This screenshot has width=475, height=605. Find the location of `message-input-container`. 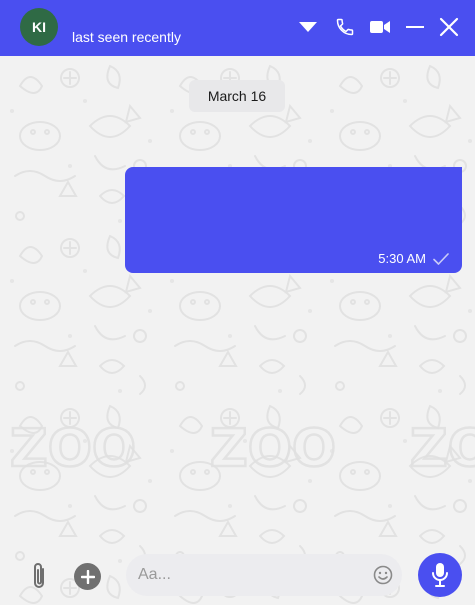

message-input-container is located at coordinates (264, 575).